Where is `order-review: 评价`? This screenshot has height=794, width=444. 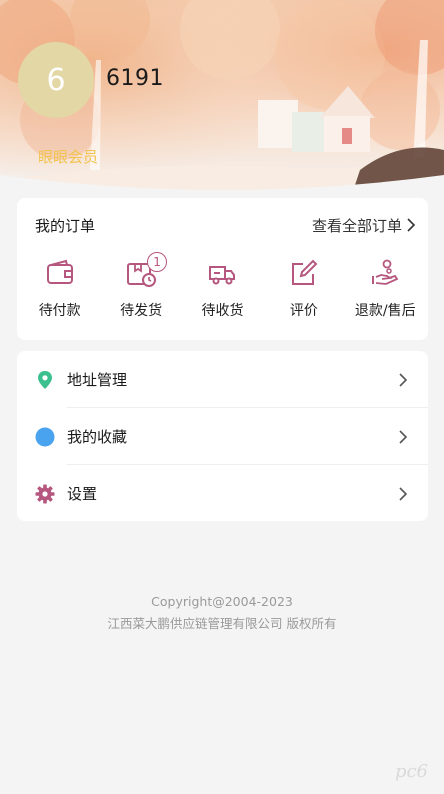 order-review: 评价 is located at coordinates (304, 293).